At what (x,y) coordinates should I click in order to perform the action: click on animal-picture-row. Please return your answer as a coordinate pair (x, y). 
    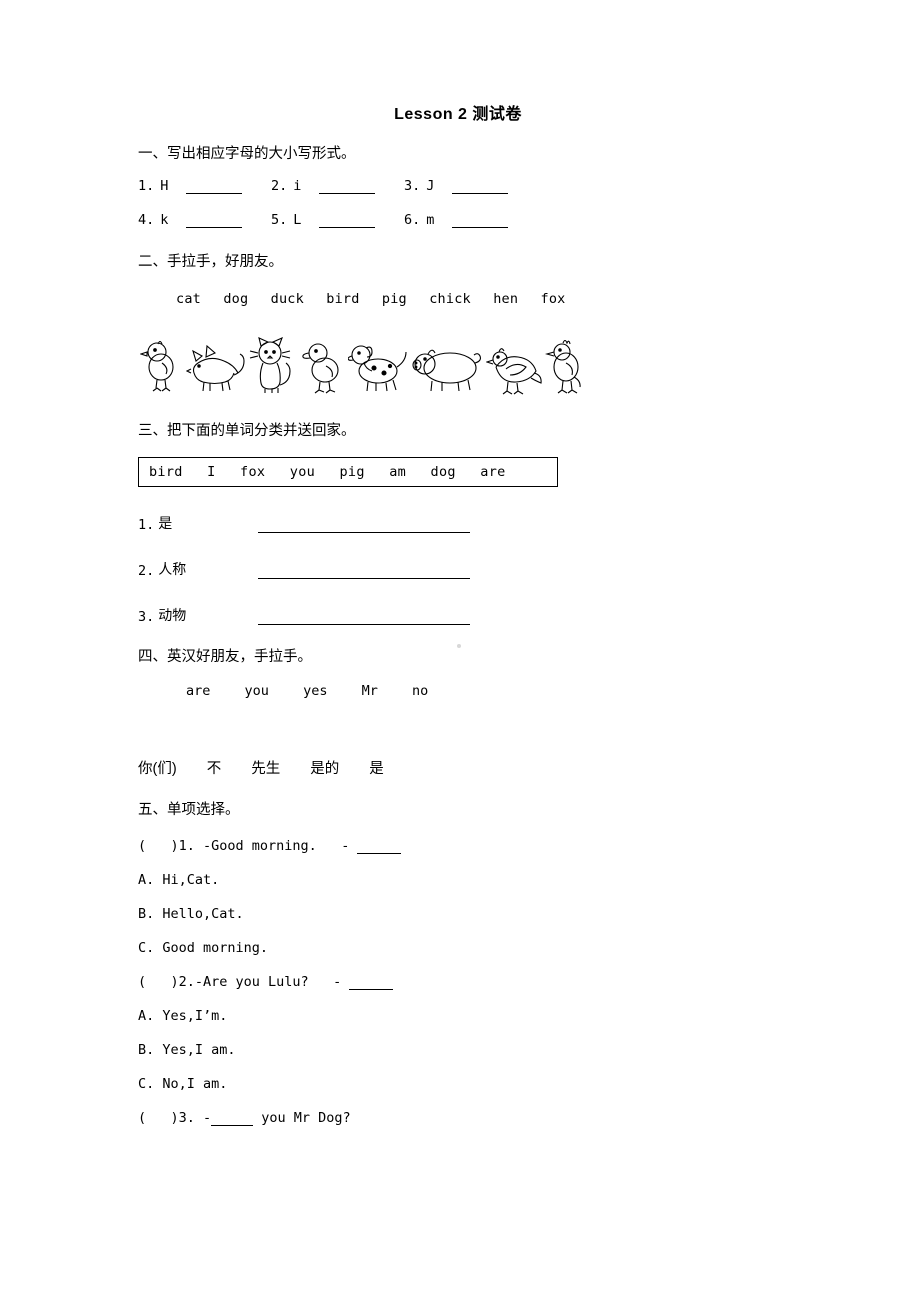
    Looking at the image, I should click on (459, 364).